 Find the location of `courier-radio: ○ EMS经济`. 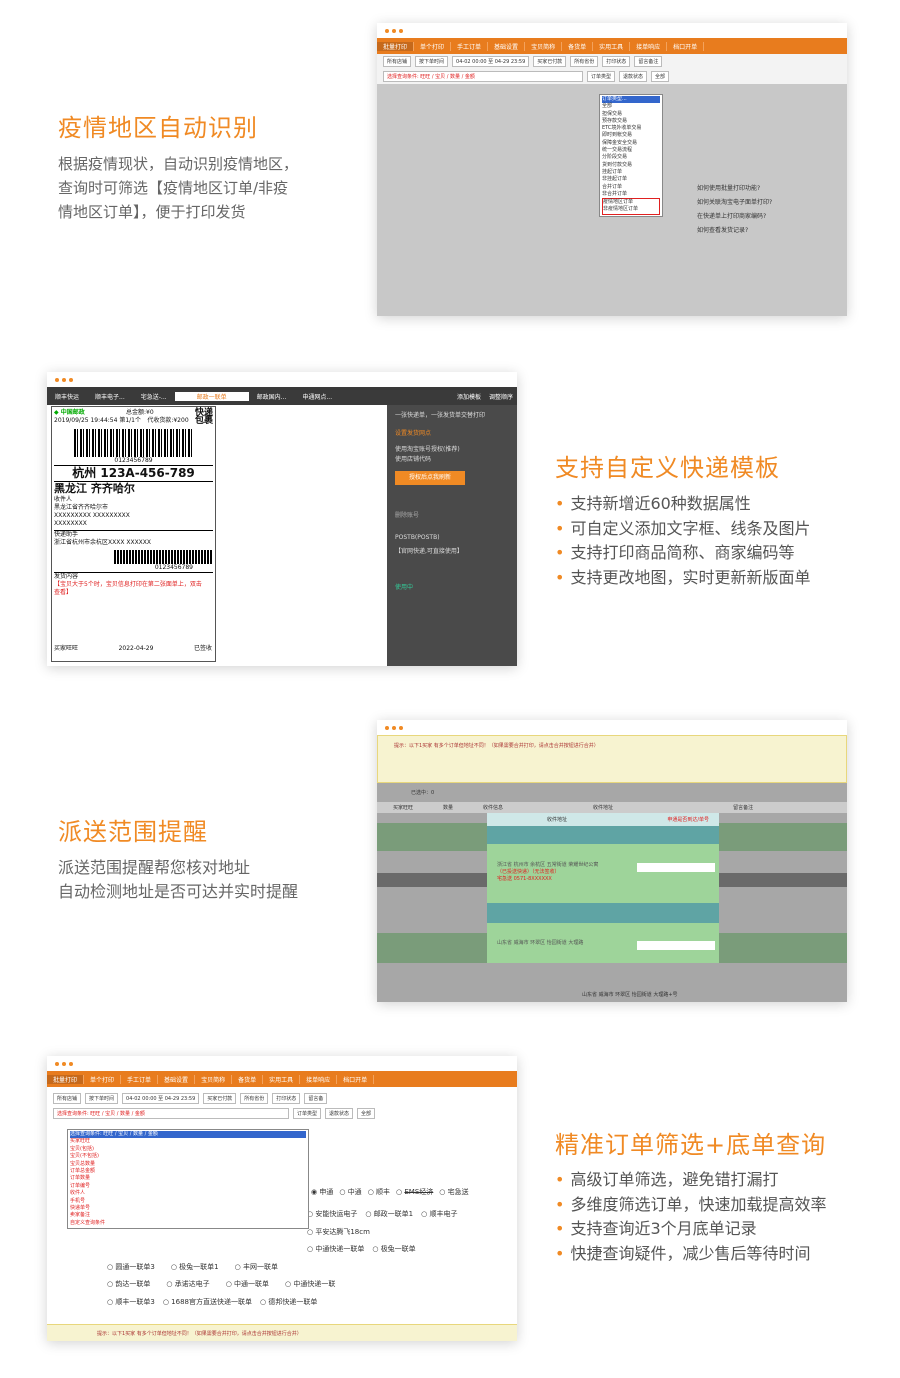

courier-radio: ○ EMS经济 is located at coordinates (414, 1192).